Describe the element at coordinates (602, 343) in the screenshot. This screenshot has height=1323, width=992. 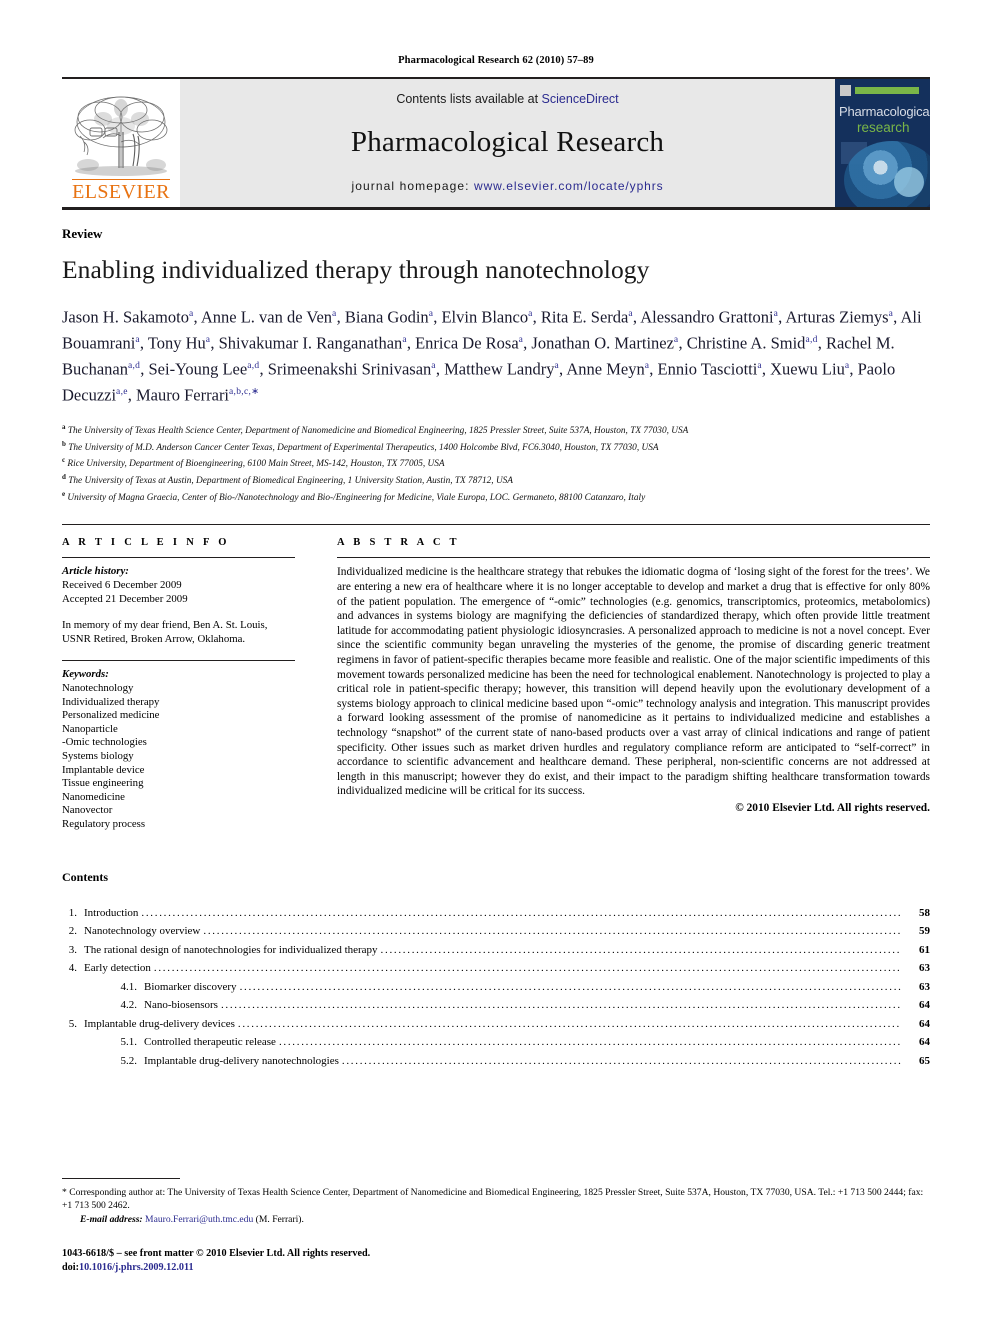
I see `author-name: Jonathan O. Martinez` at that location.